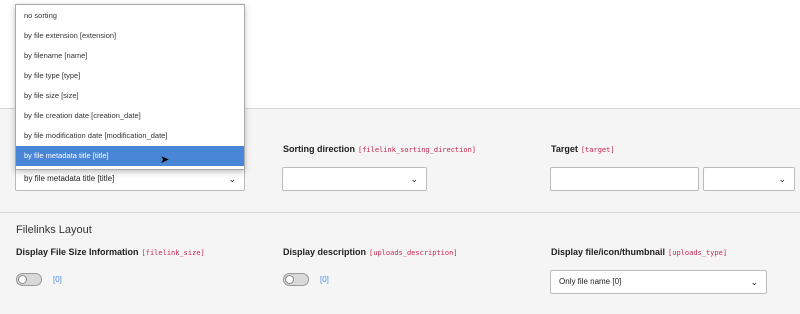 The height and width of the screenshot is (314, 800). What do you see at coordinates (130, 36) in the screenshot?
I see `dropdown-option: by file extension [extension]` at bounding box center [130, 36].